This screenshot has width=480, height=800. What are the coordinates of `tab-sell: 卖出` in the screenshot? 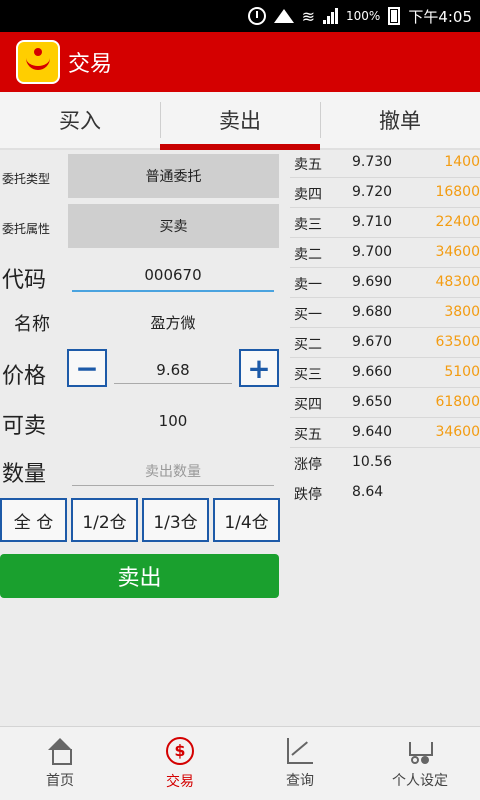 It's located at (240, 121).